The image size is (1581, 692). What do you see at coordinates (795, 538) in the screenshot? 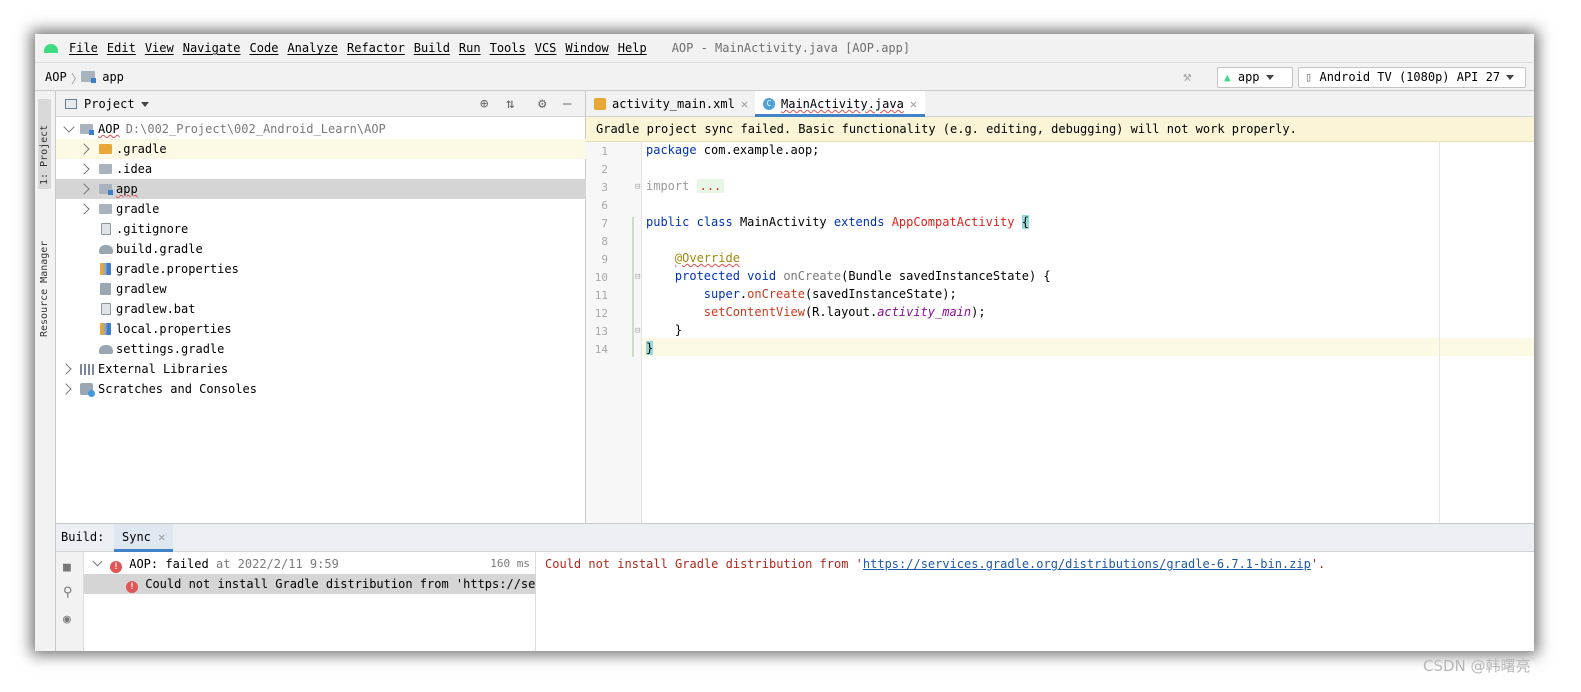
I see `build-tab-bar: Build: Sync ✕` at bounding box center [795, 538].